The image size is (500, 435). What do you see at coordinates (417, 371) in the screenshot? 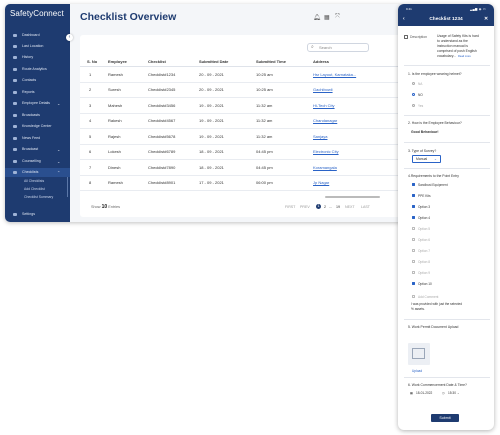
I see `upload-link: Upload` at bounding box center [417, 371].